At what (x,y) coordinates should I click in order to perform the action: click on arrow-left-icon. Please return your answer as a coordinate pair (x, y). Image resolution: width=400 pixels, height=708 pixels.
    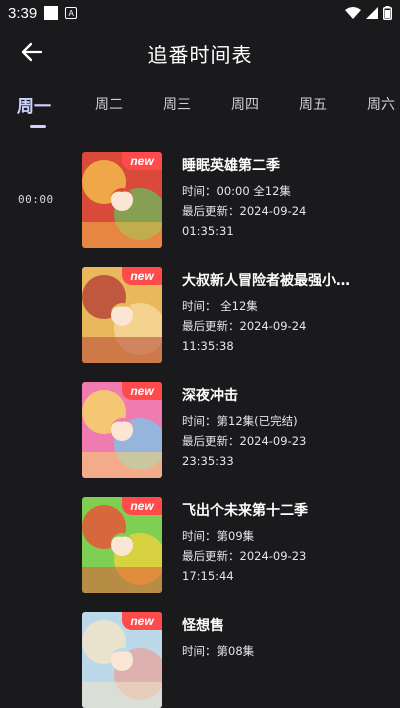
    Looking at the image, I should click on (32, 52).